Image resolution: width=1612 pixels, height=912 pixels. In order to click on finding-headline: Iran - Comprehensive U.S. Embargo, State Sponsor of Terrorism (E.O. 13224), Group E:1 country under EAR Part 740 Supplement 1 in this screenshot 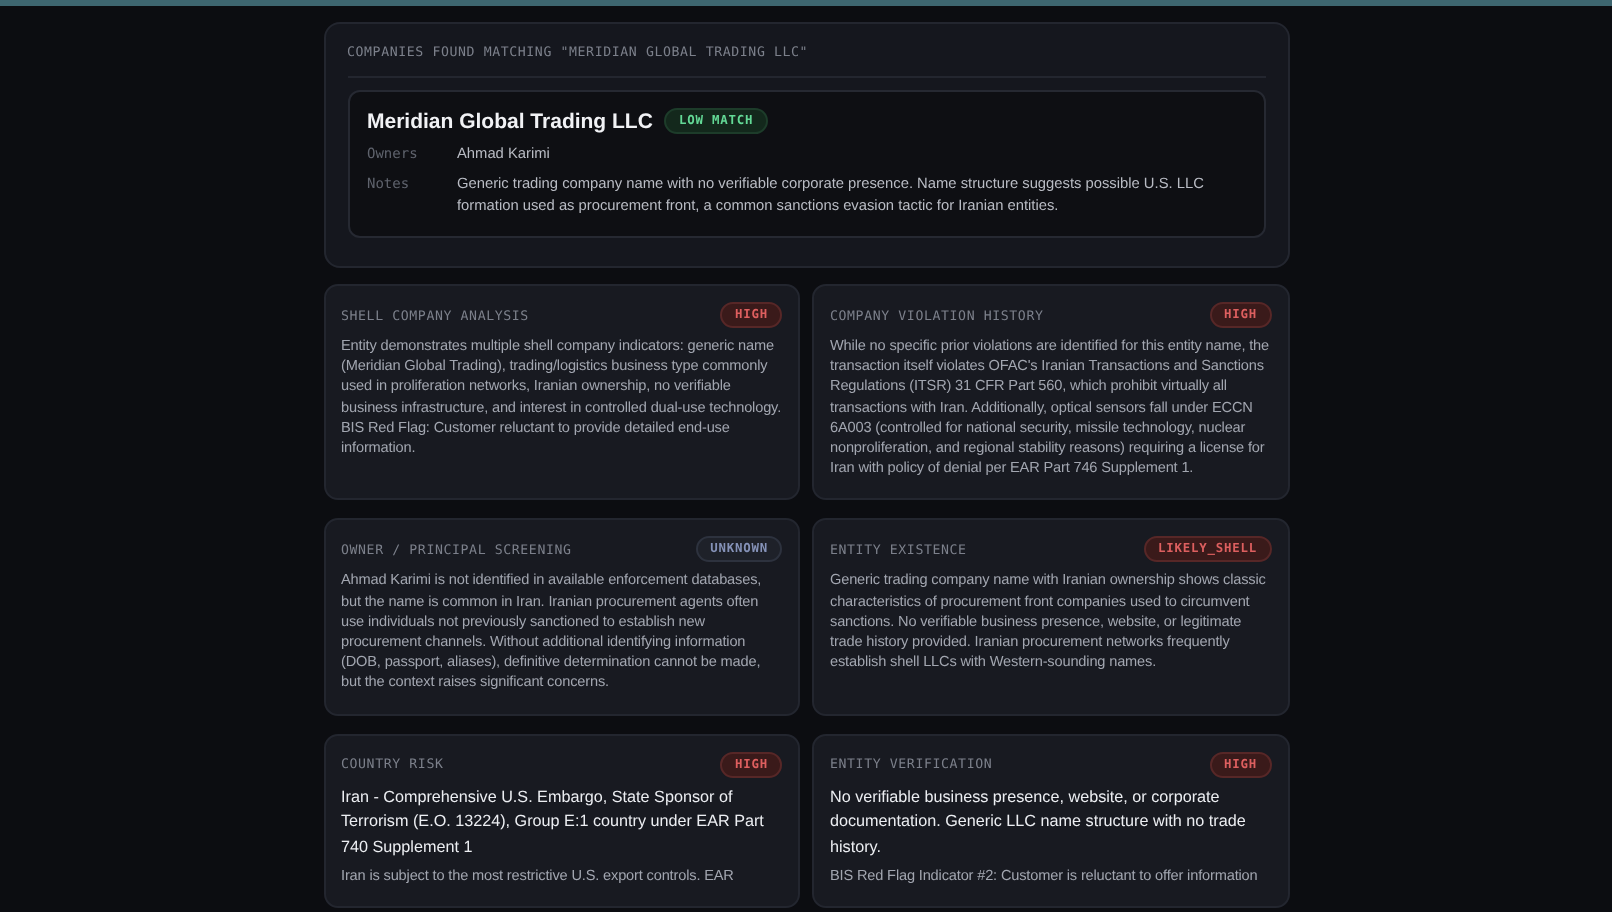, I will do `click(553, 822)`.